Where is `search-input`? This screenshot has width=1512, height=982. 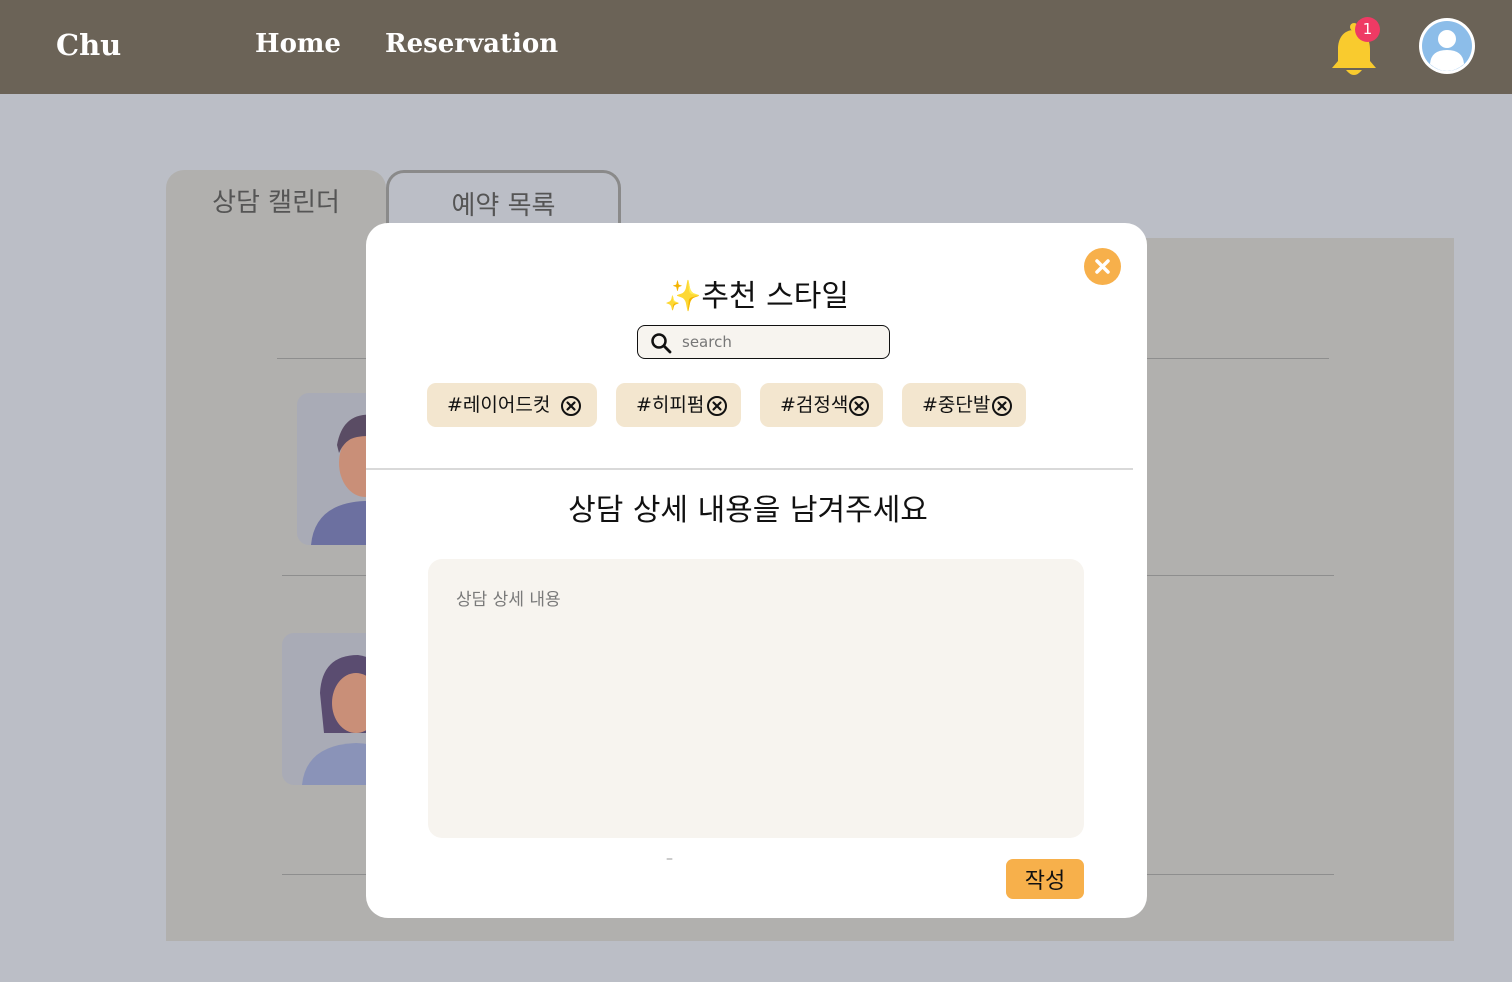
search-input is located at coordinates (782, 342).